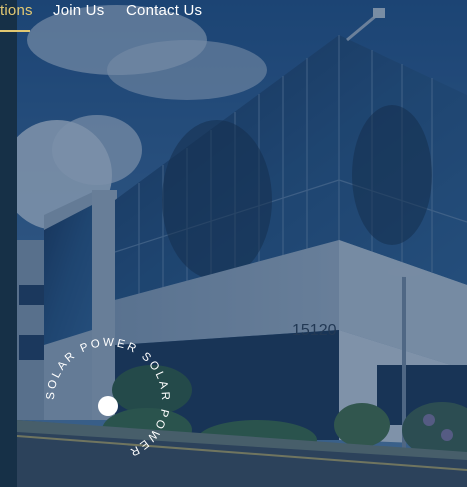 The image size is (467, 487). Describe the element at coordinates (164, 10) in the screenshot. I see `nav-item-contact-us: Contact Us` at that location.